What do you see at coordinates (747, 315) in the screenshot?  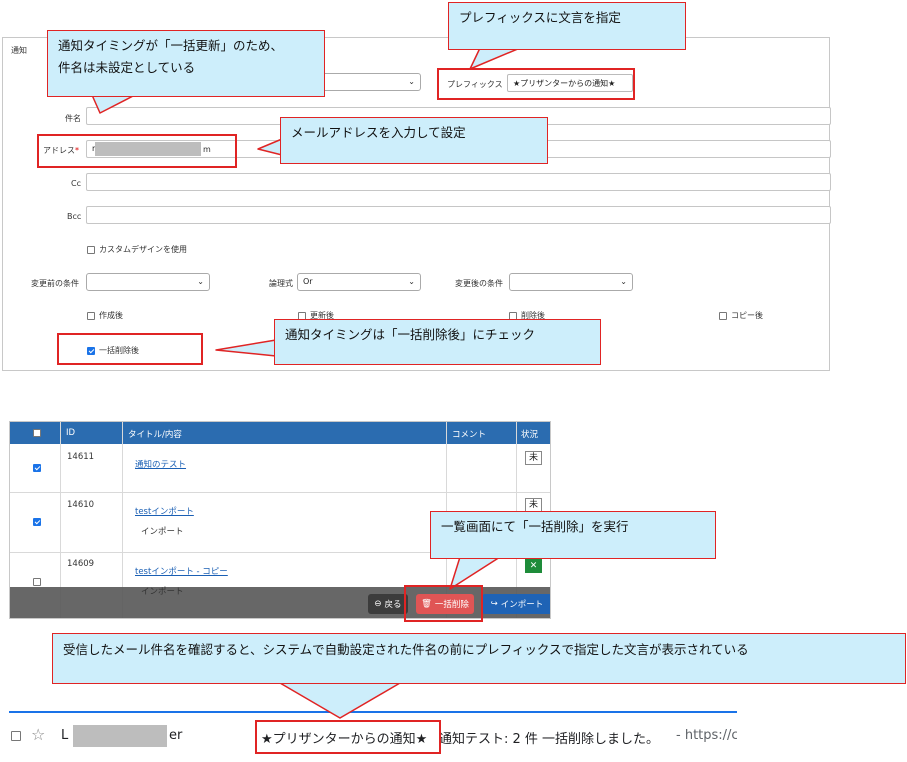 I see `timing-label: コピー後` at bounding box center [747, 315].